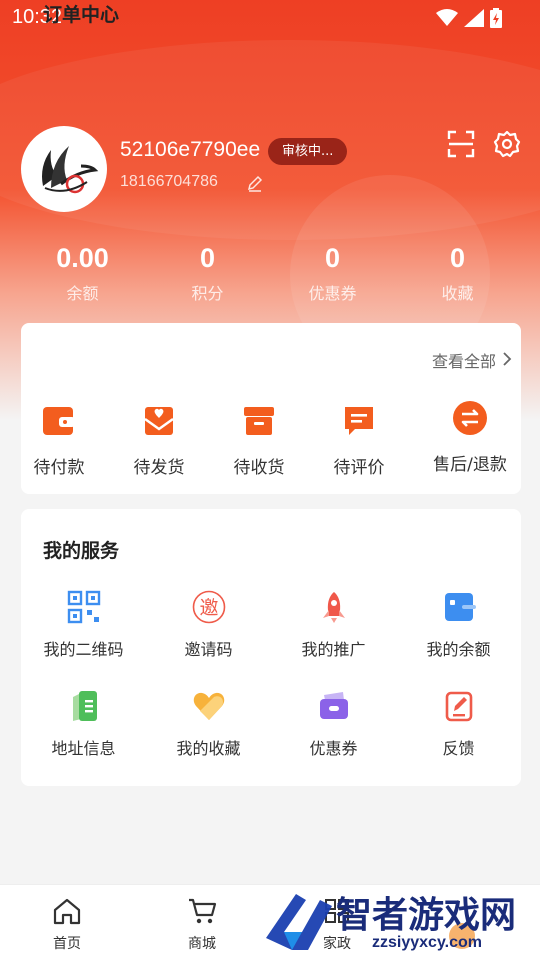 The width and height of the screenshot is (540, 960). I want to click on rocket-icon, so click(333, 607).